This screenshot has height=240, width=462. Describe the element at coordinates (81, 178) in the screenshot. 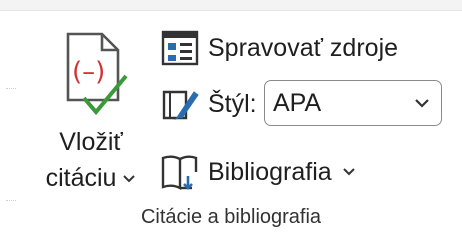

I see `insert-citation-label-line2-text: citáciu` at that location.